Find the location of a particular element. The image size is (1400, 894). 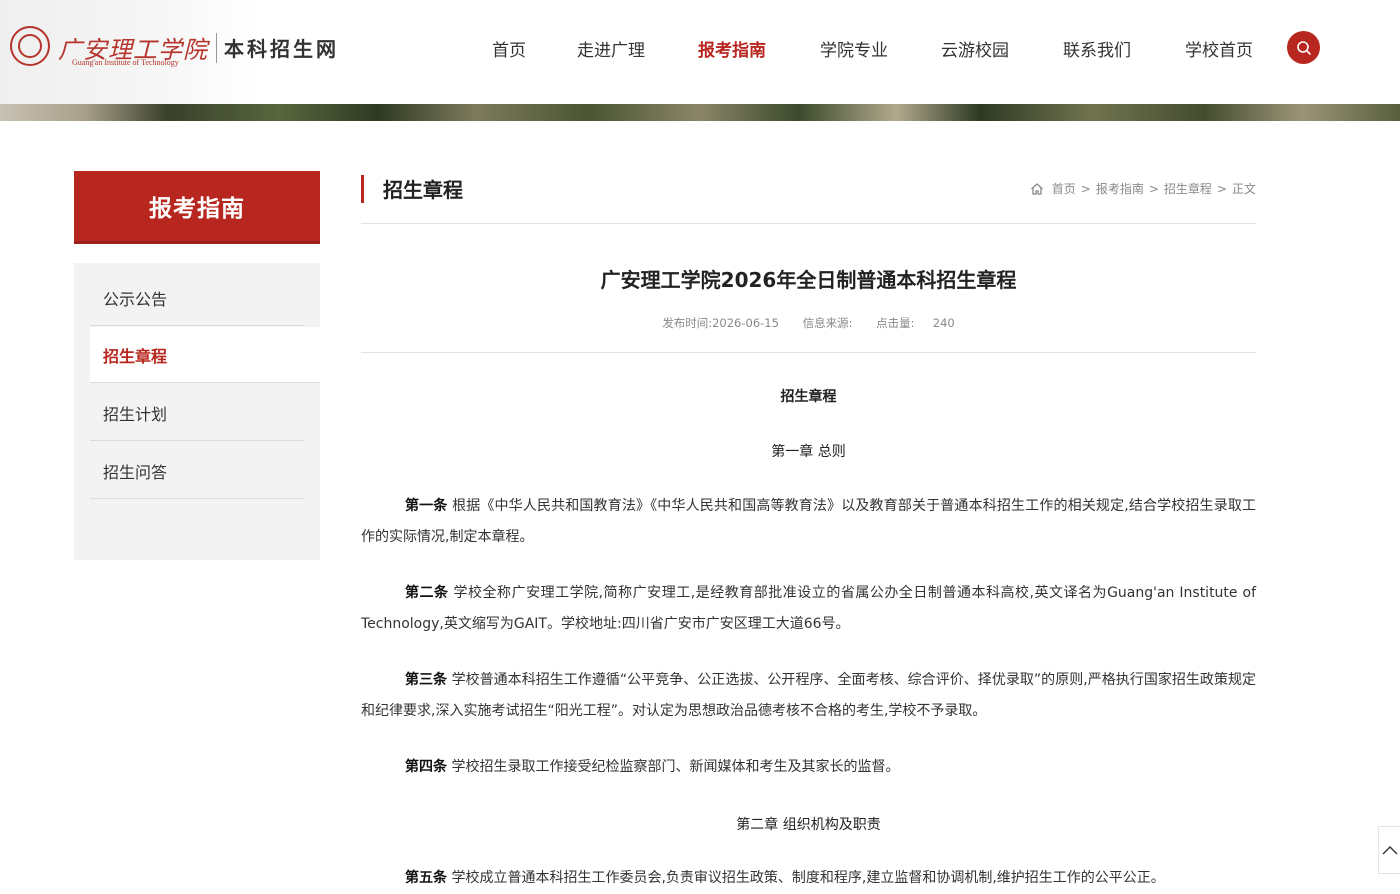

publish-time-label: 发布时间: is located at coordinates (687, 323).